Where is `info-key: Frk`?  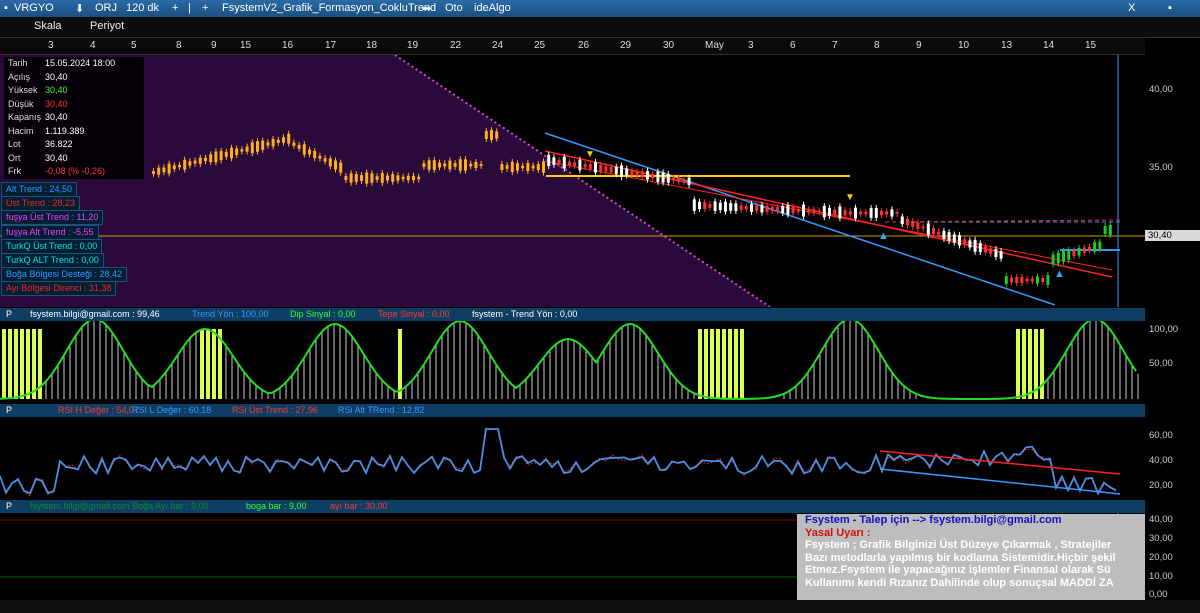
info-key: Frk is located at coordinates (14, 171).